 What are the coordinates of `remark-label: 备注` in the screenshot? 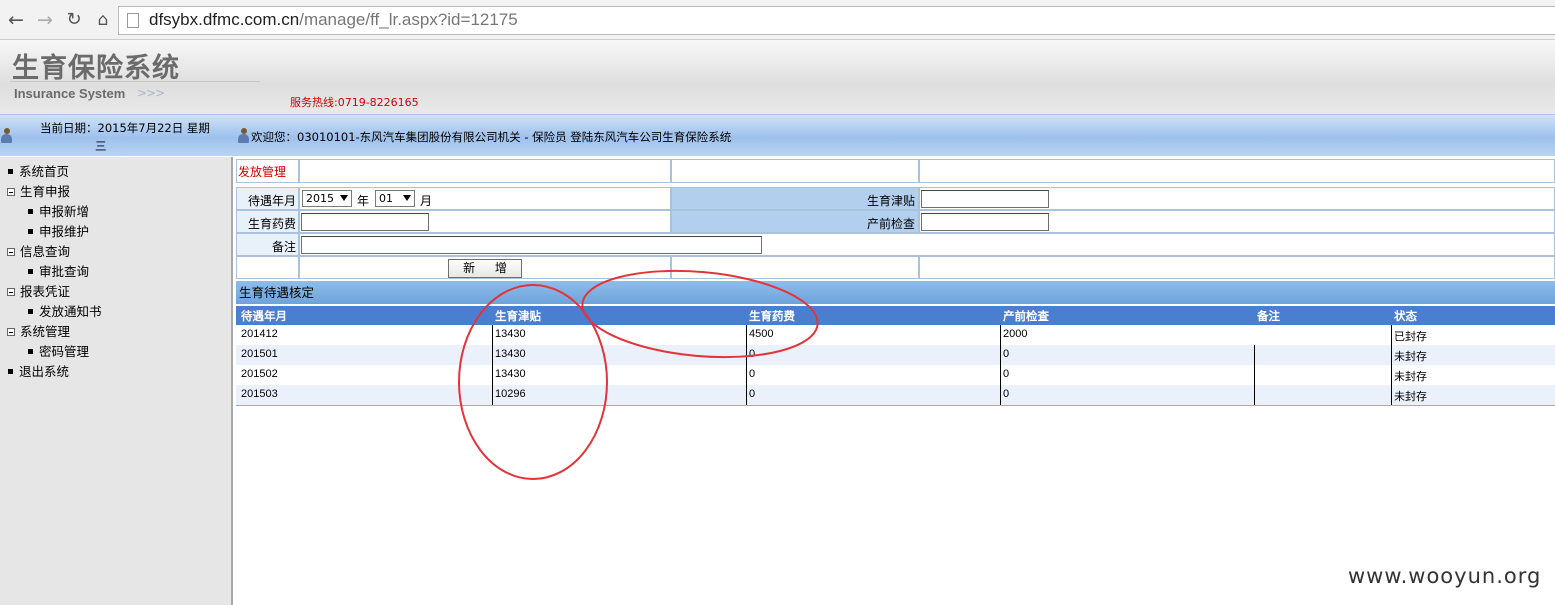 It's located at (284, 247).